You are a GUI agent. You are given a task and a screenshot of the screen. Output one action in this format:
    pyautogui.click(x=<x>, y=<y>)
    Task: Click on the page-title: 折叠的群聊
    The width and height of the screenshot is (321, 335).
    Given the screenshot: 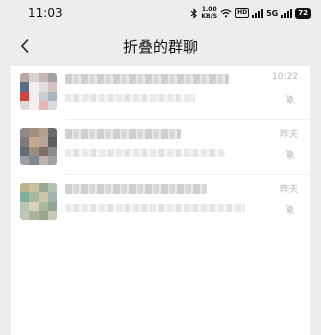 What is the action you would take?
    pyautogui.click(x=160, y=46)
    